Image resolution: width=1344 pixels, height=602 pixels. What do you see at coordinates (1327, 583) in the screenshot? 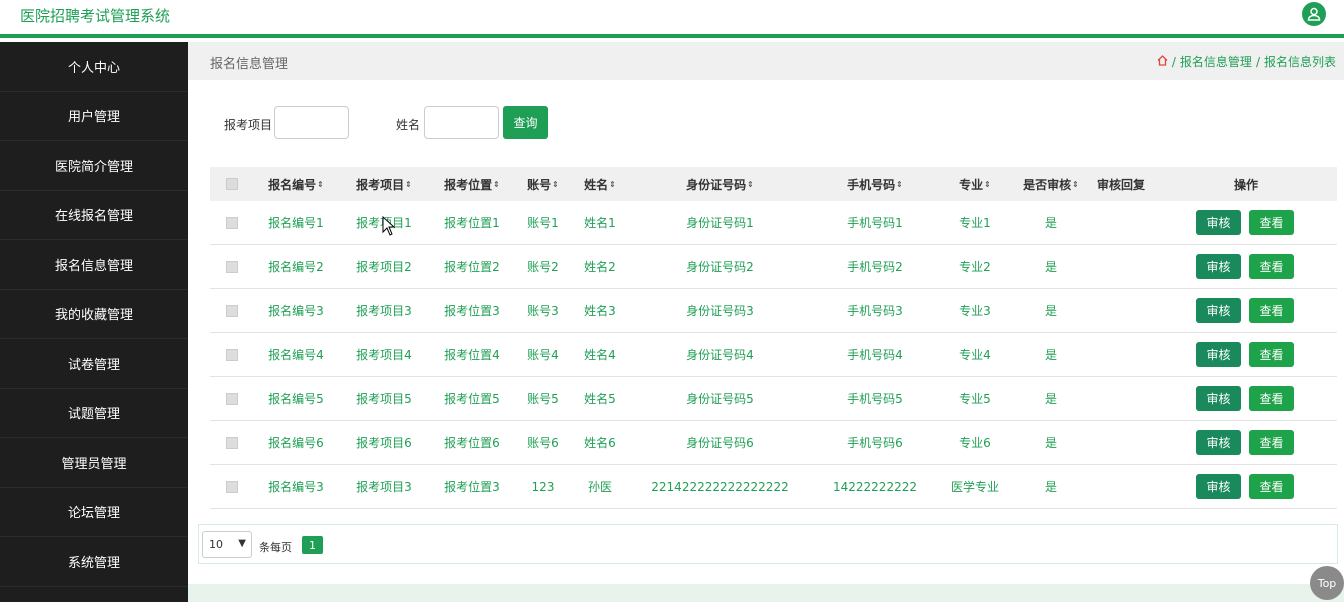
I see `back-to-top-button: Top` at bounding box center [1327, 583].